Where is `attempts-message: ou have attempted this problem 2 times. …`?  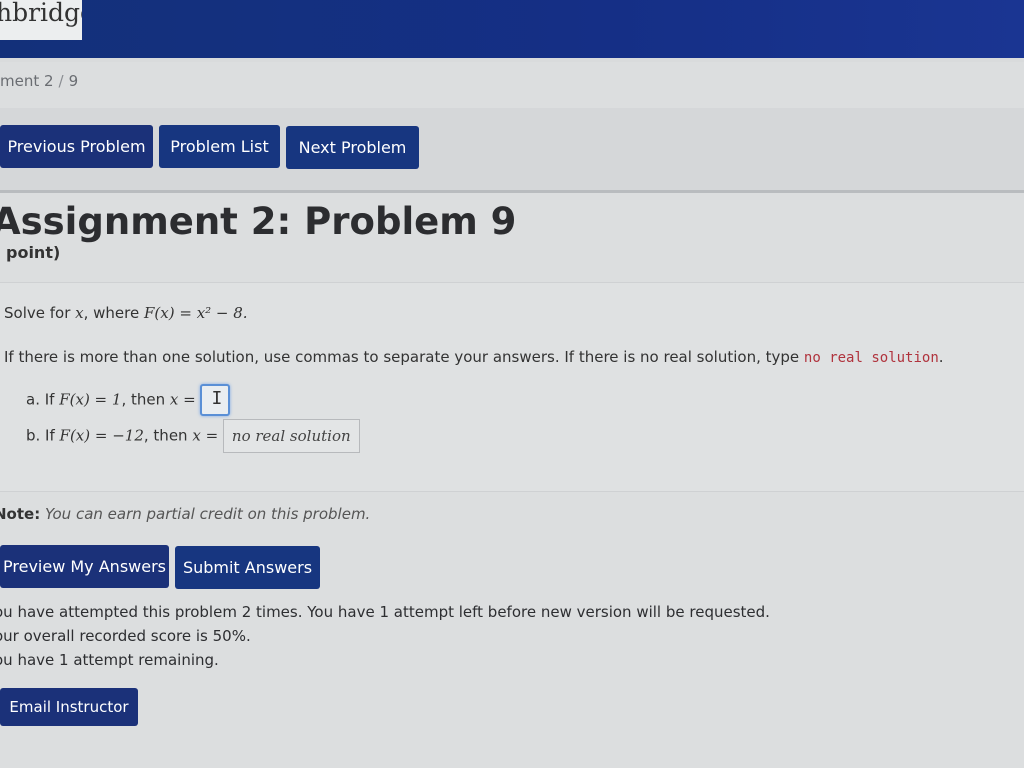
attempts-message: ou have attempted this problem 2 times. … is located at coordinates (385, 612).